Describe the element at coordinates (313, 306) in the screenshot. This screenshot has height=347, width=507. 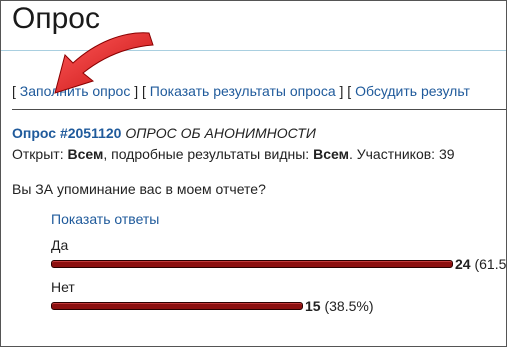
I see `result-count: 15` at that location.